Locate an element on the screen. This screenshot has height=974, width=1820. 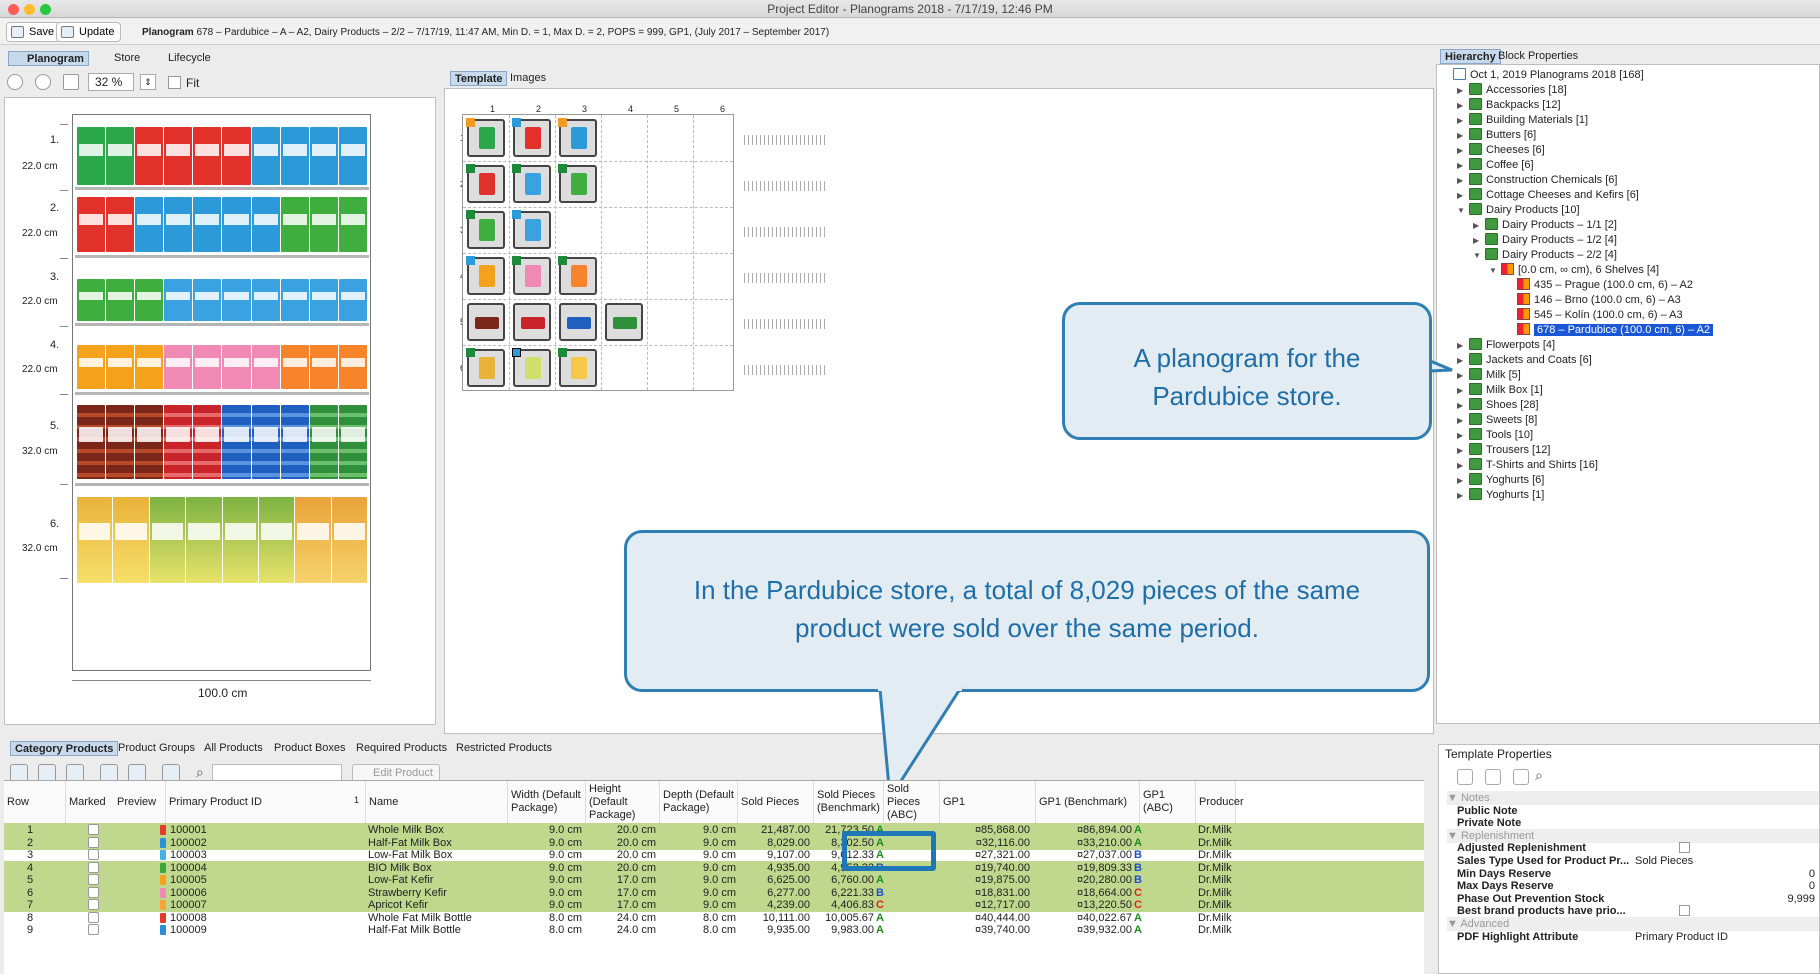
tab-product-groups: Product Groups is located at coordinates (156, 748).